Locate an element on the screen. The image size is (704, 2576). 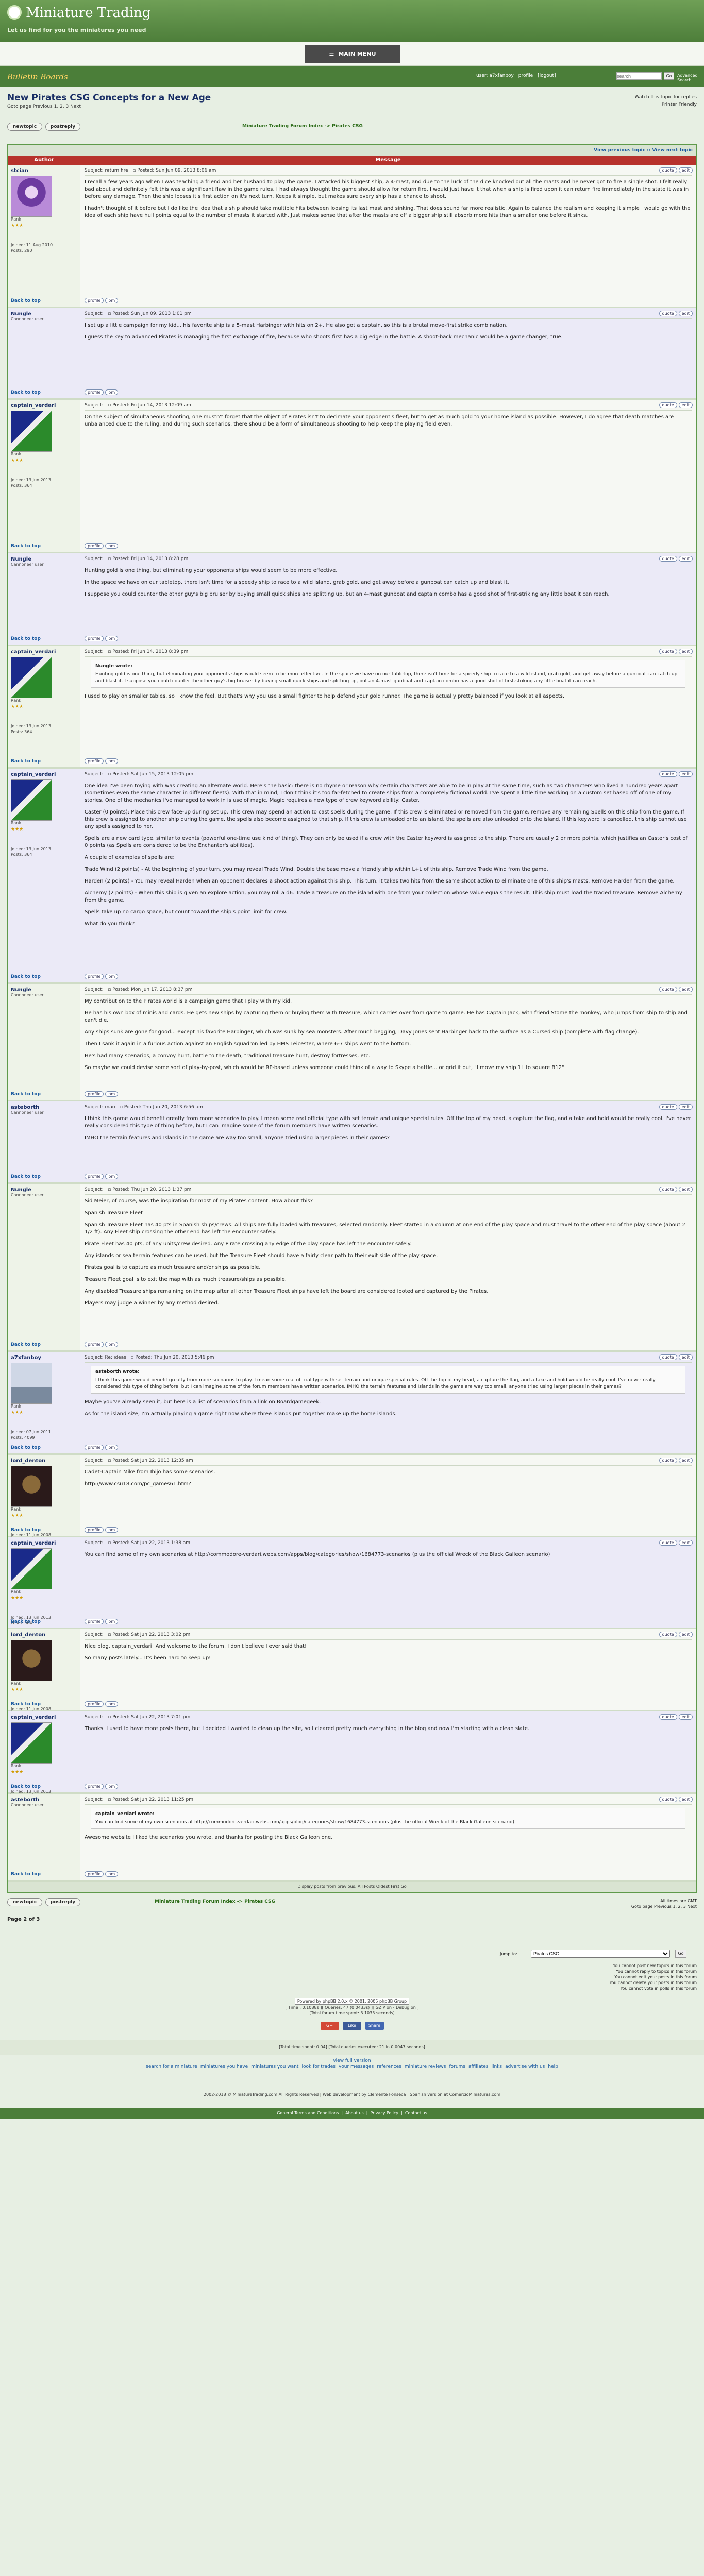
post-author: asteborth is located at coordinates (44, 1107).